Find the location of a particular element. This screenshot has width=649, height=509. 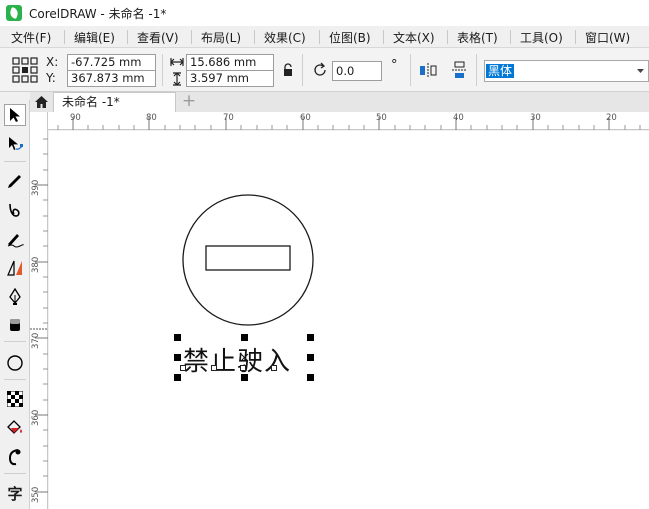

swirl-icon is located at coordinates (14, 457).